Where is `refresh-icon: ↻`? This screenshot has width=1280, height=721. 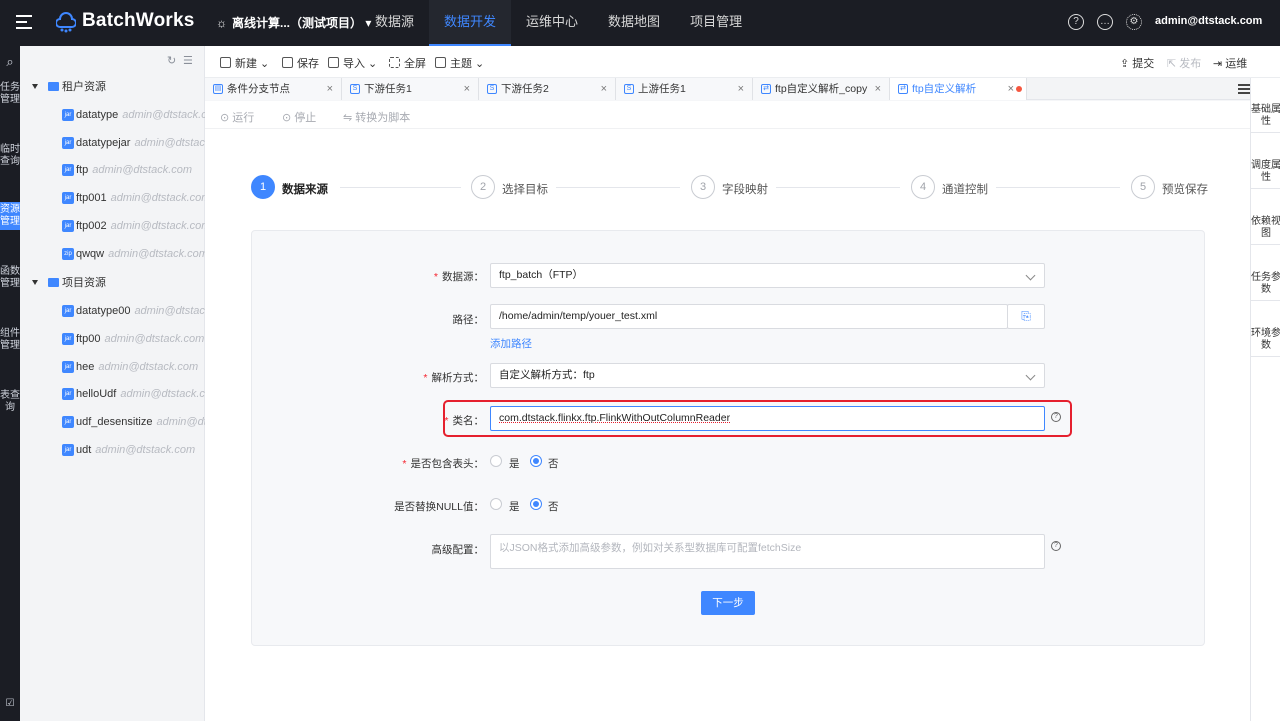
refresh-icon: ↻ is located at coordinates (171, 60).